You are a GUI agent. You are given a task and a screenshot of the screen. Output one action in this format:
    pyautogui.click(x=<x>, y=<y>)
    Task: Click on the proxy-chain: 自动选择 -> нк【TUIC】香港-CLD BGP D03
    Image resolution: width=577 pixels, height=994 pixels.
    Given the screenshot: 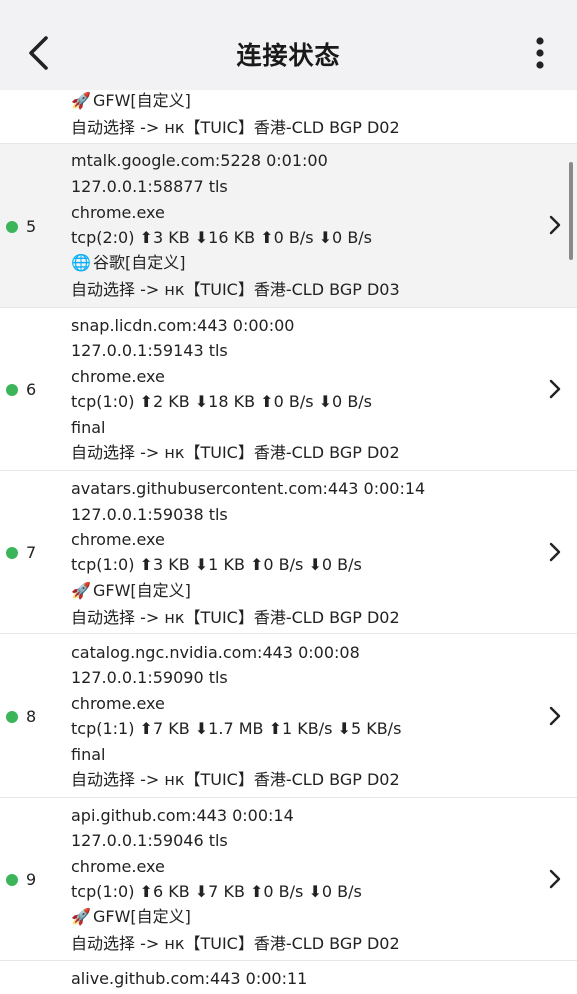 What is the action you would take?
    pyautogui.click(x=235, y=289)
    